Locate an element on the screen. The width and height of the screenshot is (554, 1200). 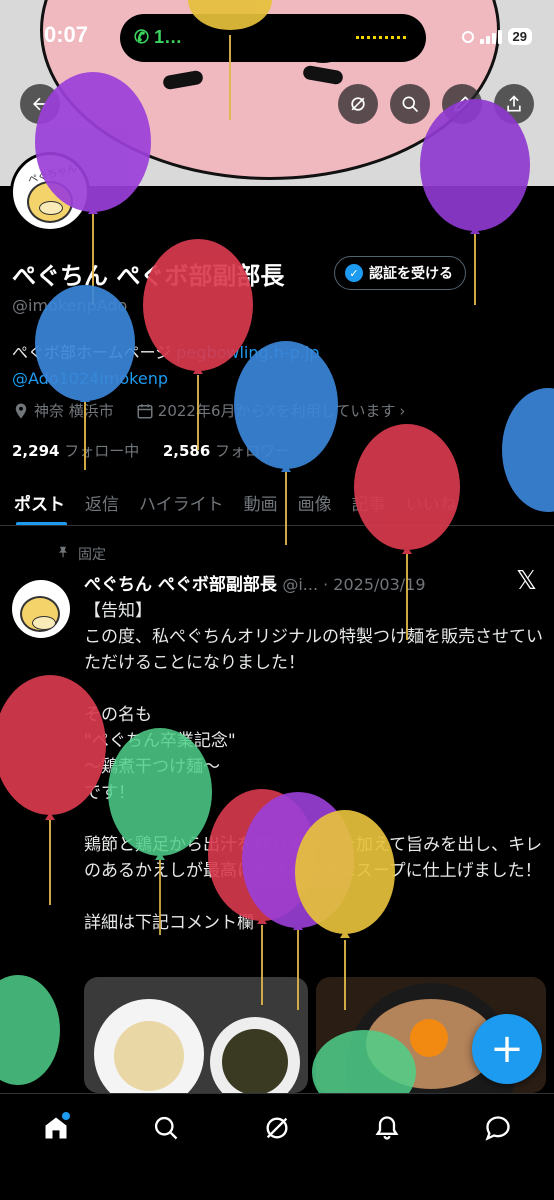
nav-grok is located at coordinates (277, 1128).